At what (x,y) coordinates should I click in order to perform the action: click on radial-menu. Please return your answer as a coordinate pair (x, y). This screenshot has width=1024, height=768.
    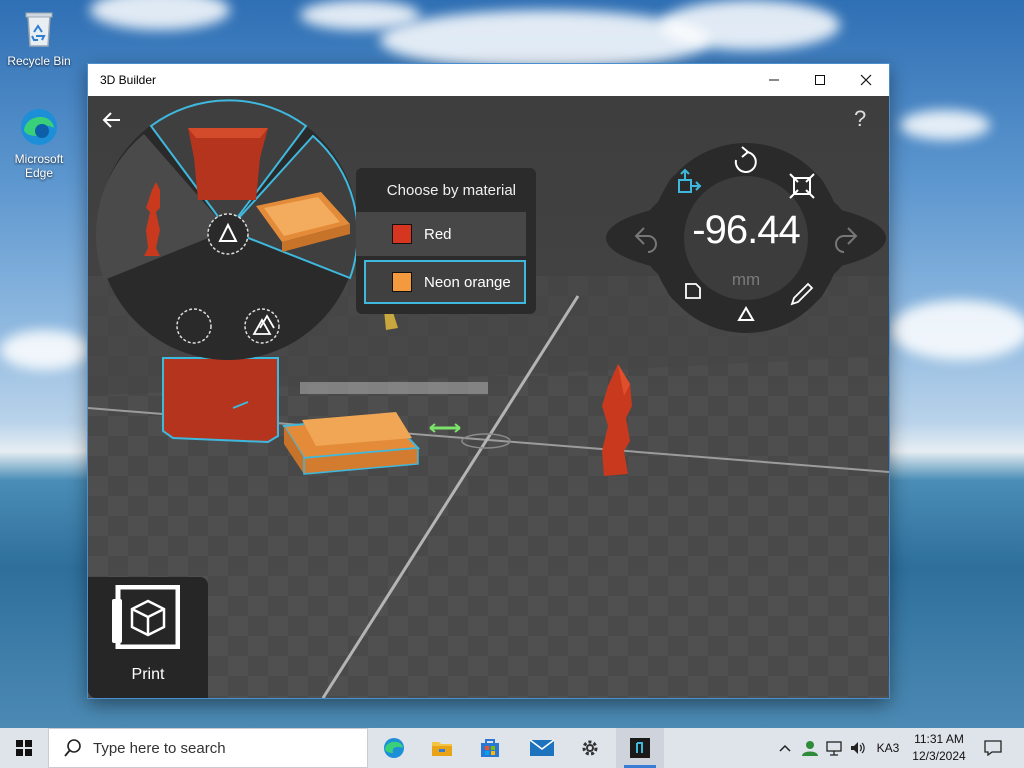
    Looking at the image, I should click on (227, 229).